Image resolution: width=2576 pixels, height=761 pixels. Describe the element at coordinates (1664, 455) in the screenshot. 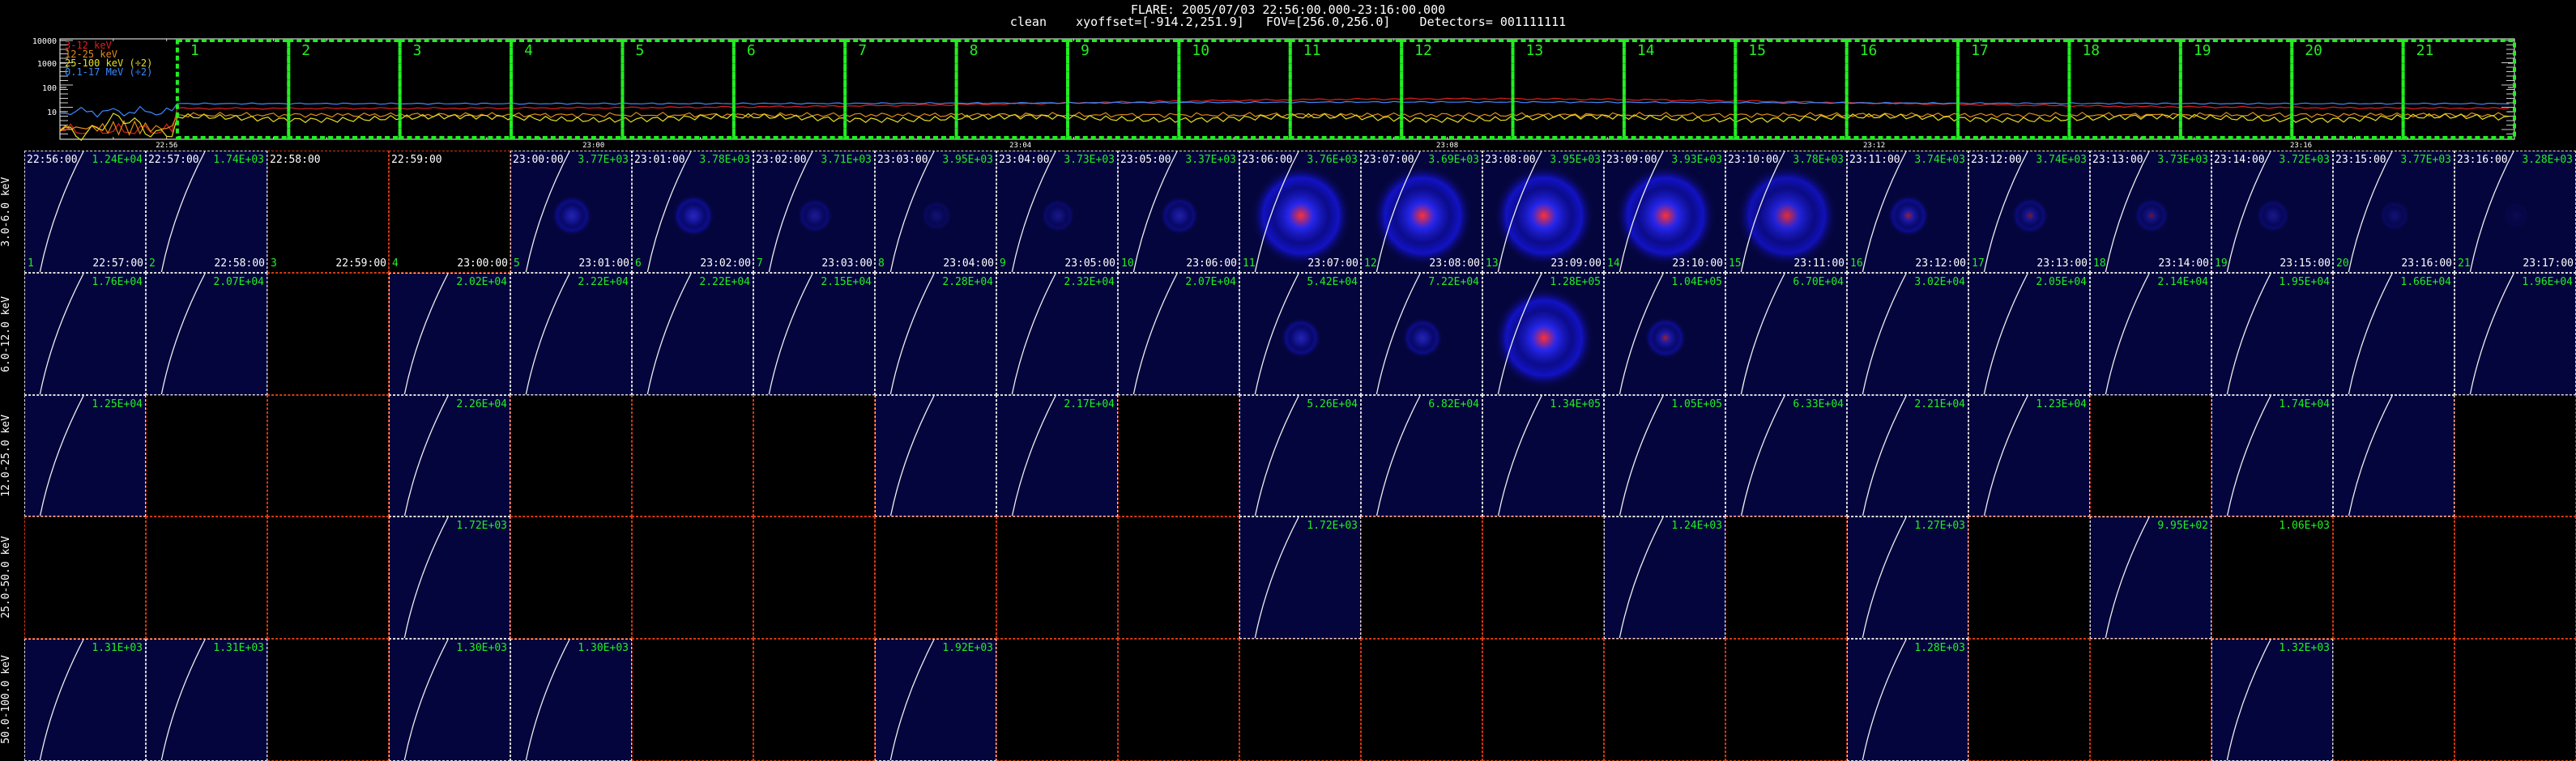

I see `image-cell: 1.05E+05` at that location.